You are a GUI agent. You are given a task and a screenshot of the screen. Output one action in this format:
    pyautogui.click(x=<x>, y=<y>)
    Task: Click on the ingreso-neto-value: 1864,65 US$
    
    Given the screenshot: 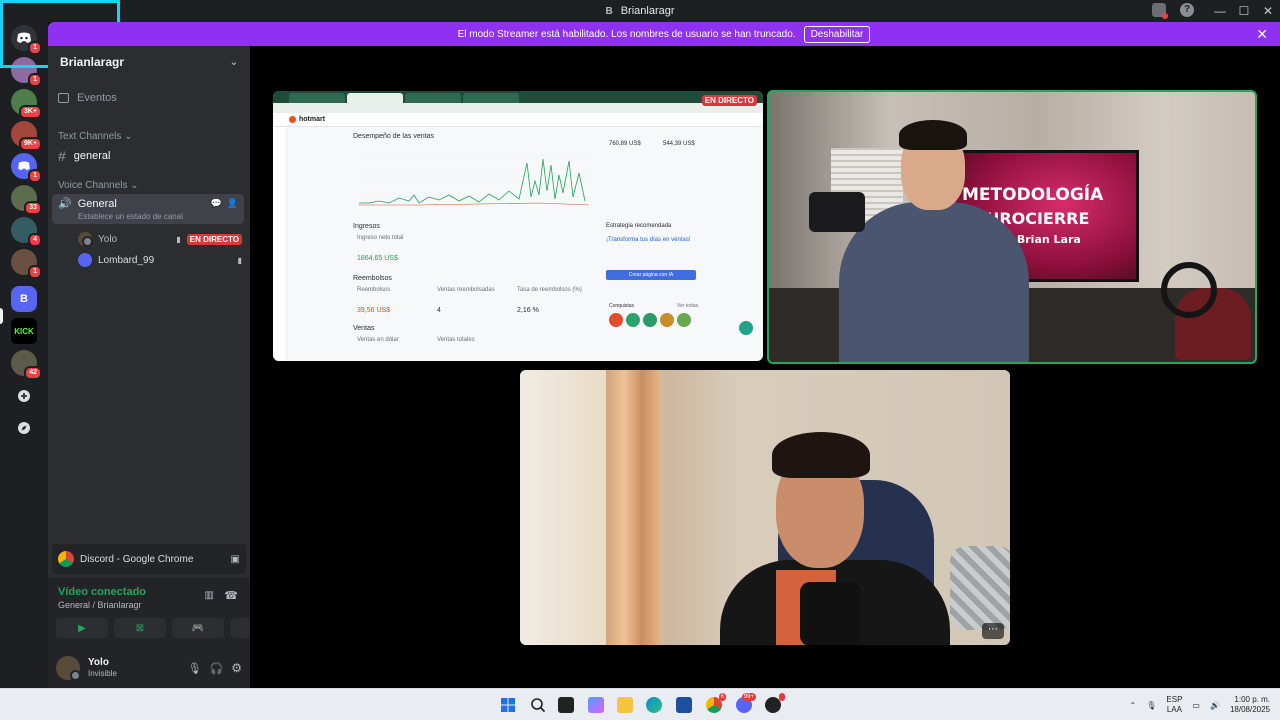 What is the action you would take?
    pyautogui.click(x=377, y=258)
    